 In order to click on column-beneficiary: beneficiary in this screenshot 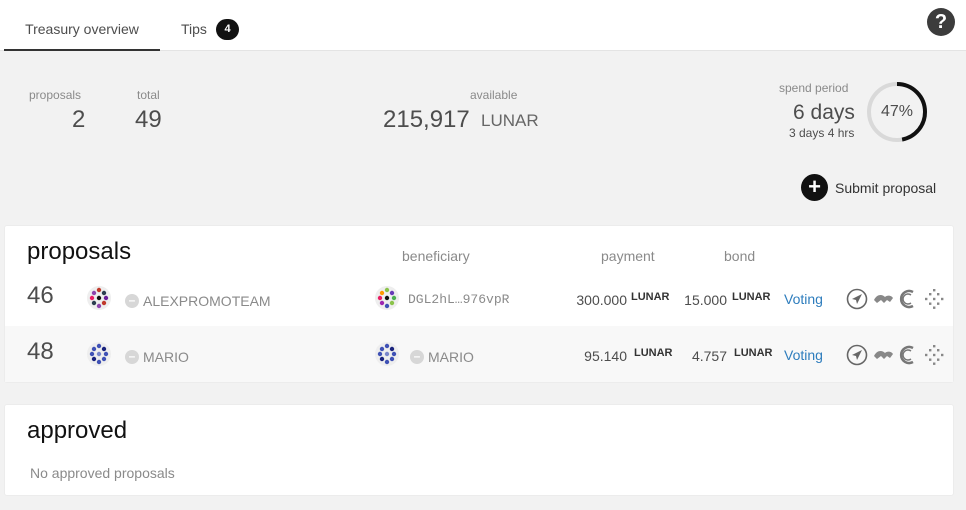, I will do `click(436, 256)`.